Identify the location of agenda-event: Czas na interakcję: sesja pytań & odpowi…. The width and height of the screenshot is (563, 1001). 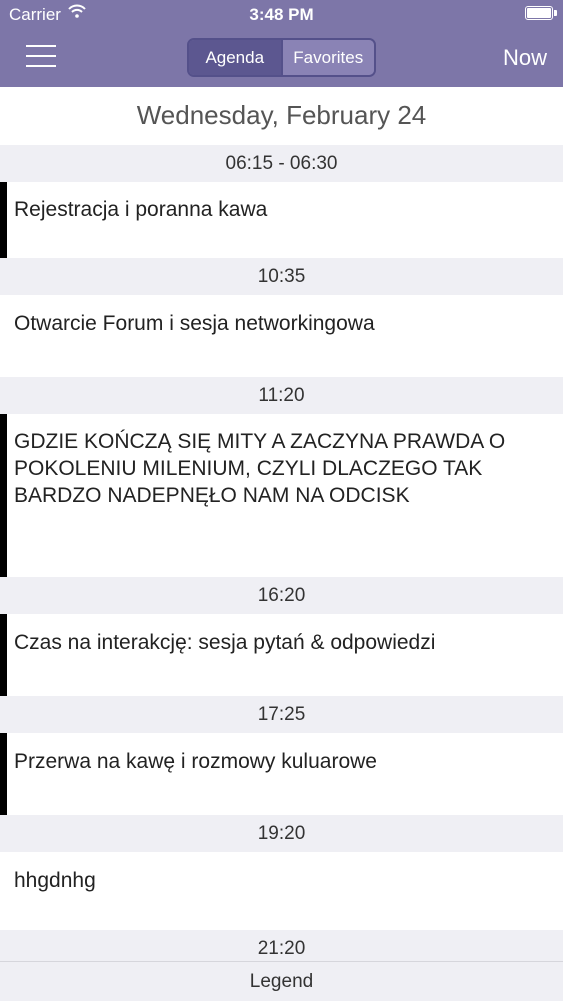
(281, 655).